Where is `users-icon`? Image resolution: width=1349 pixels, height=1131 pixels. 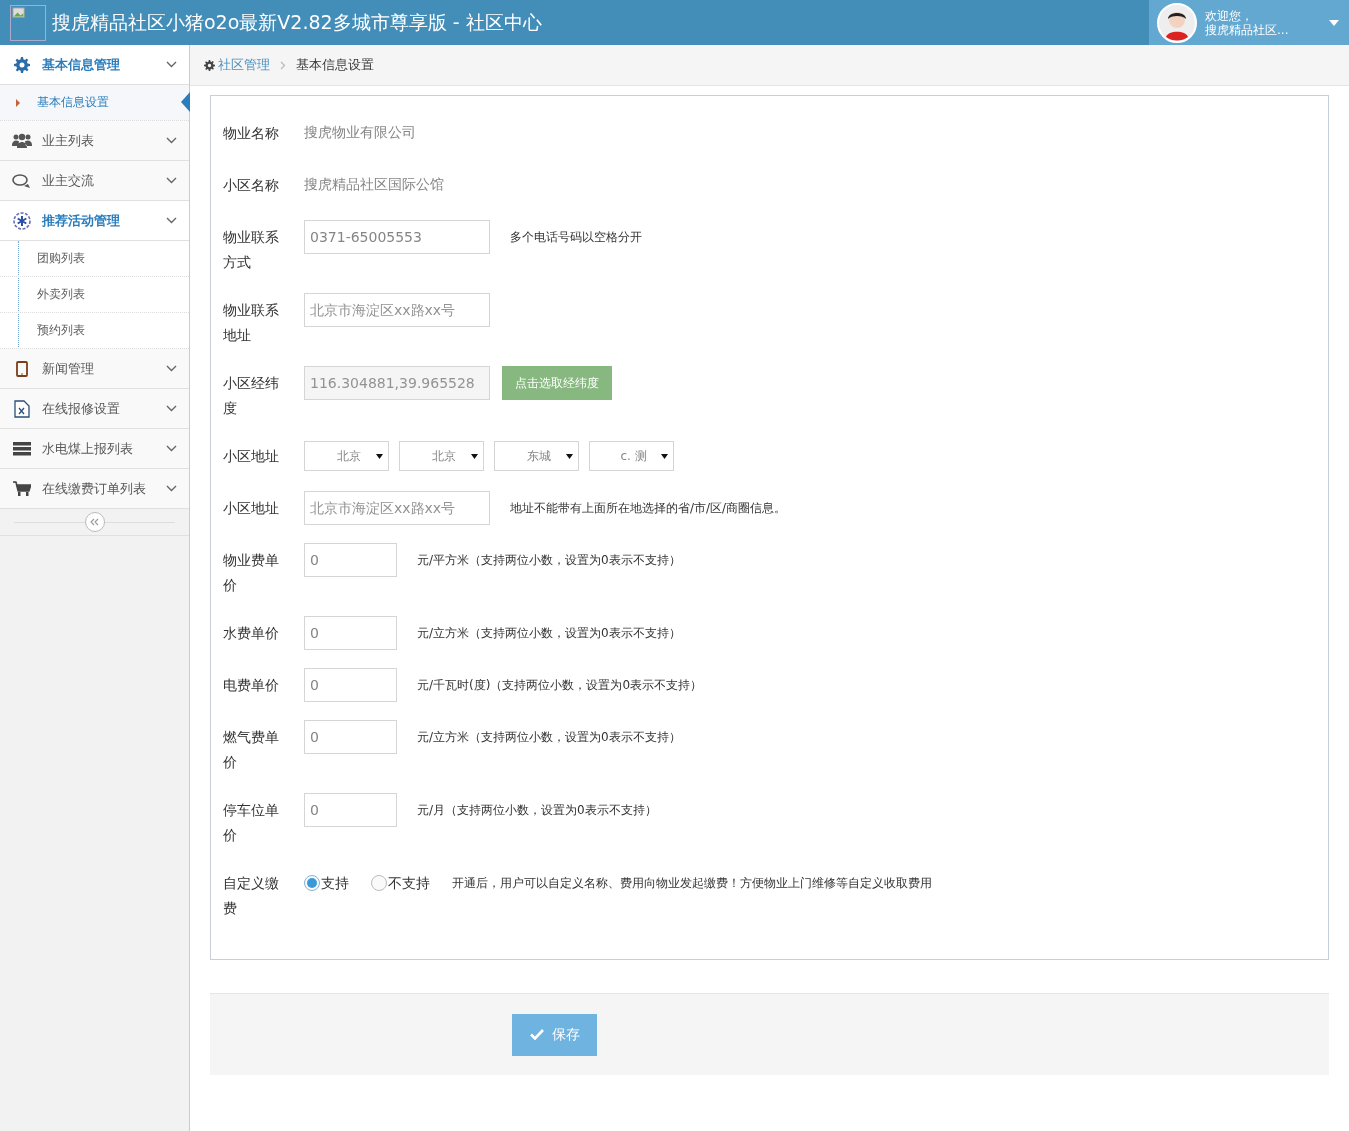
users-icon is located at coordinates (22, 140).